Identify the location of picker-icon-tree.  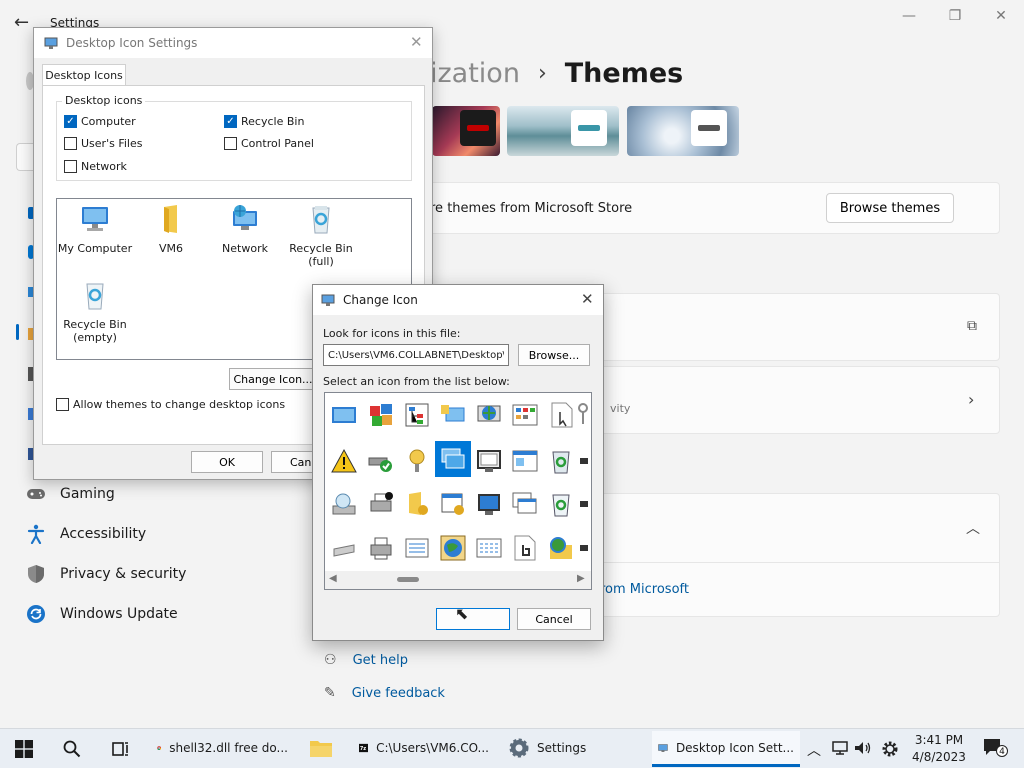
(417, 415).